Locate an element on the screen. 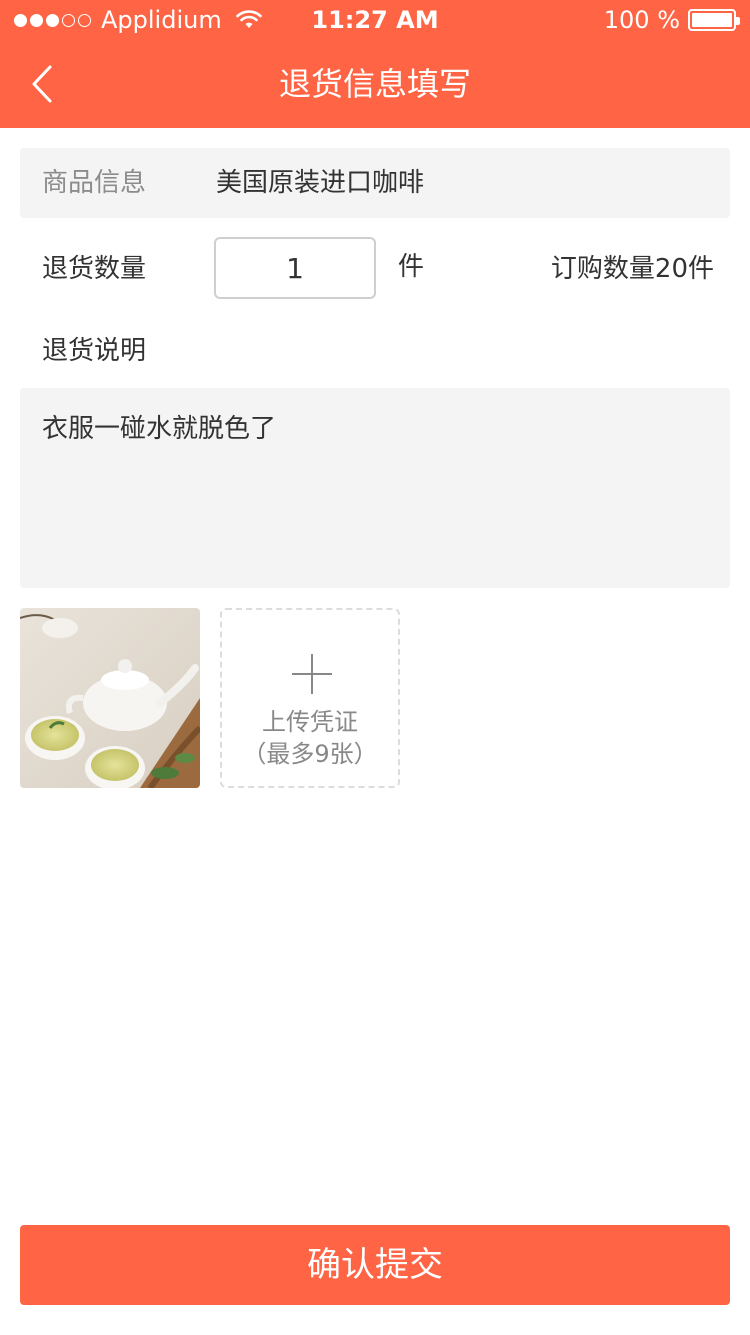 The width and height of the screenshot is (750, 1335). return-description-label: 退货说明 is located at coordinates (94, 351).